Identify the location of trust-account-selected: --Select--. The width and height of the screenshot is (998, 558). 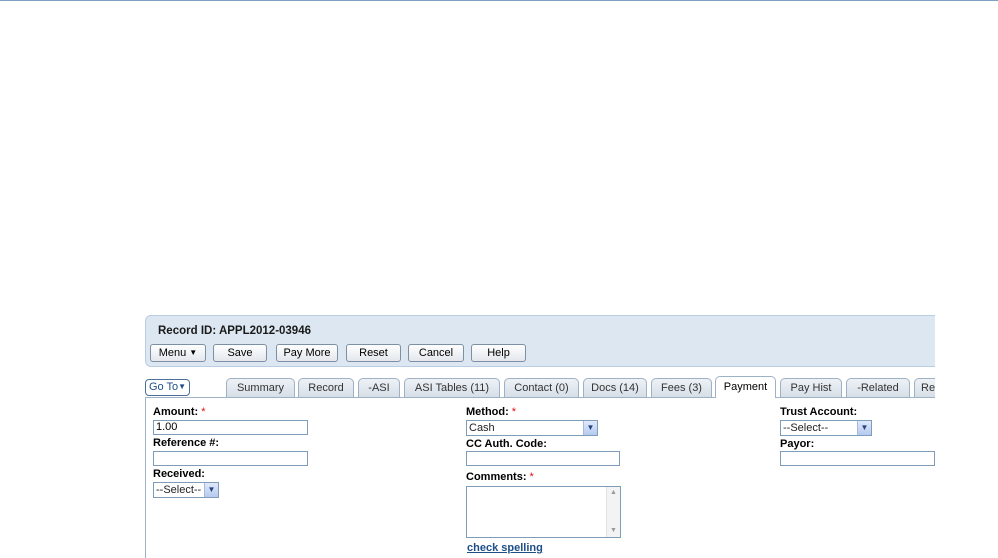
(806, 428).